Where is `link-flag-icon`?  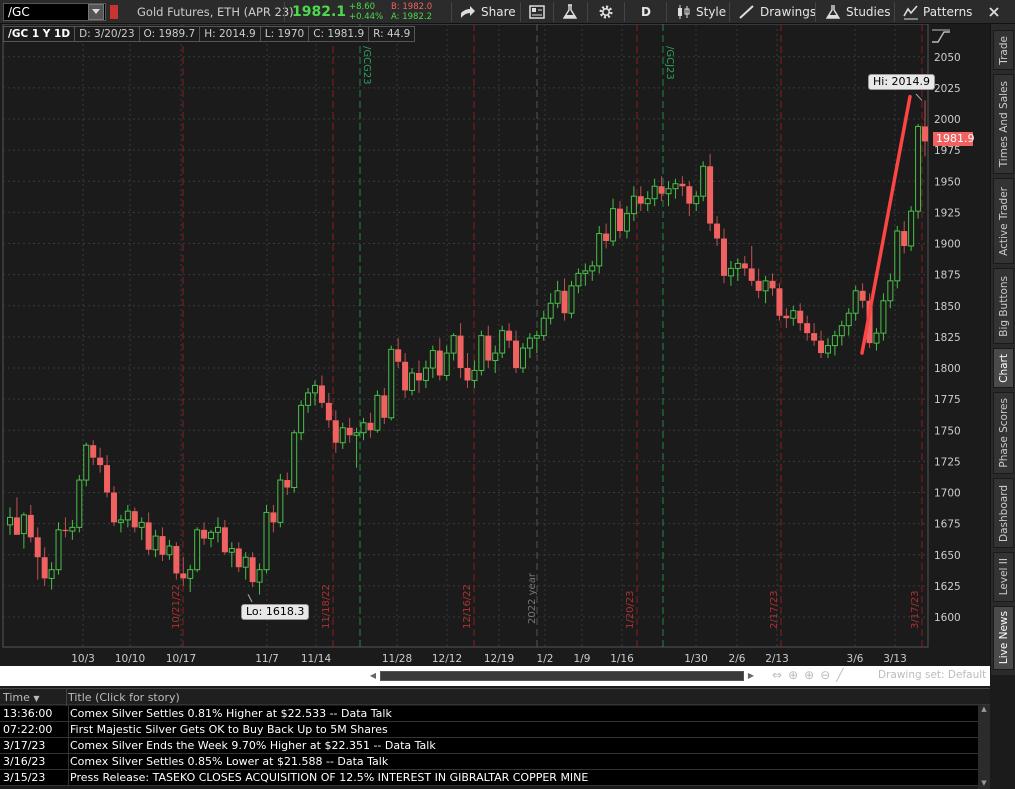 link-flag-icon is located at coordinates (114, 12).